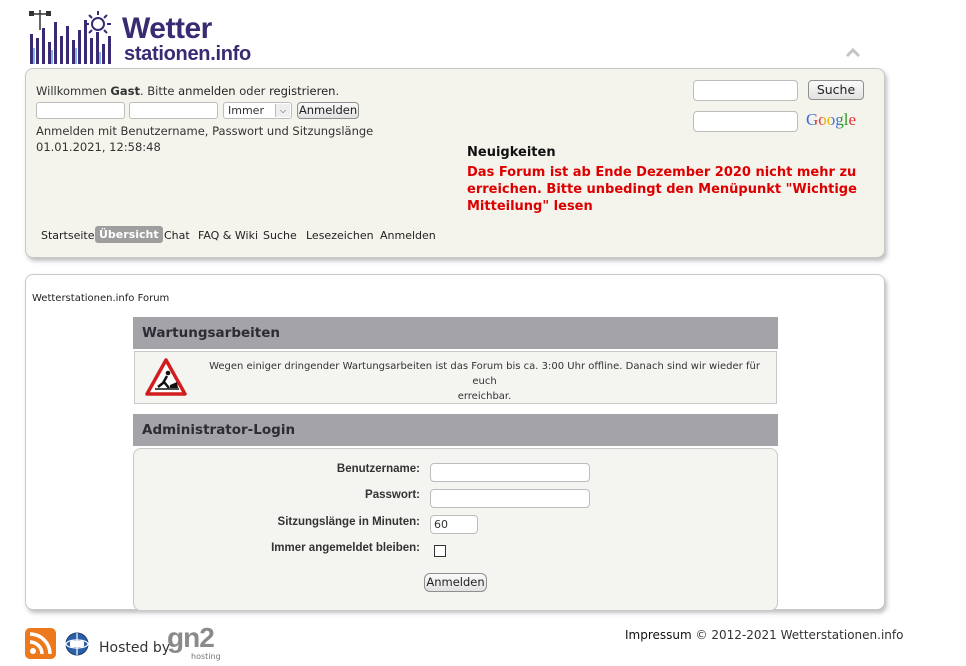  What do you see at coordinates (392, 495) in the screenshot?
I see `password-label: Passwort:` at bounding box center [392, 495].